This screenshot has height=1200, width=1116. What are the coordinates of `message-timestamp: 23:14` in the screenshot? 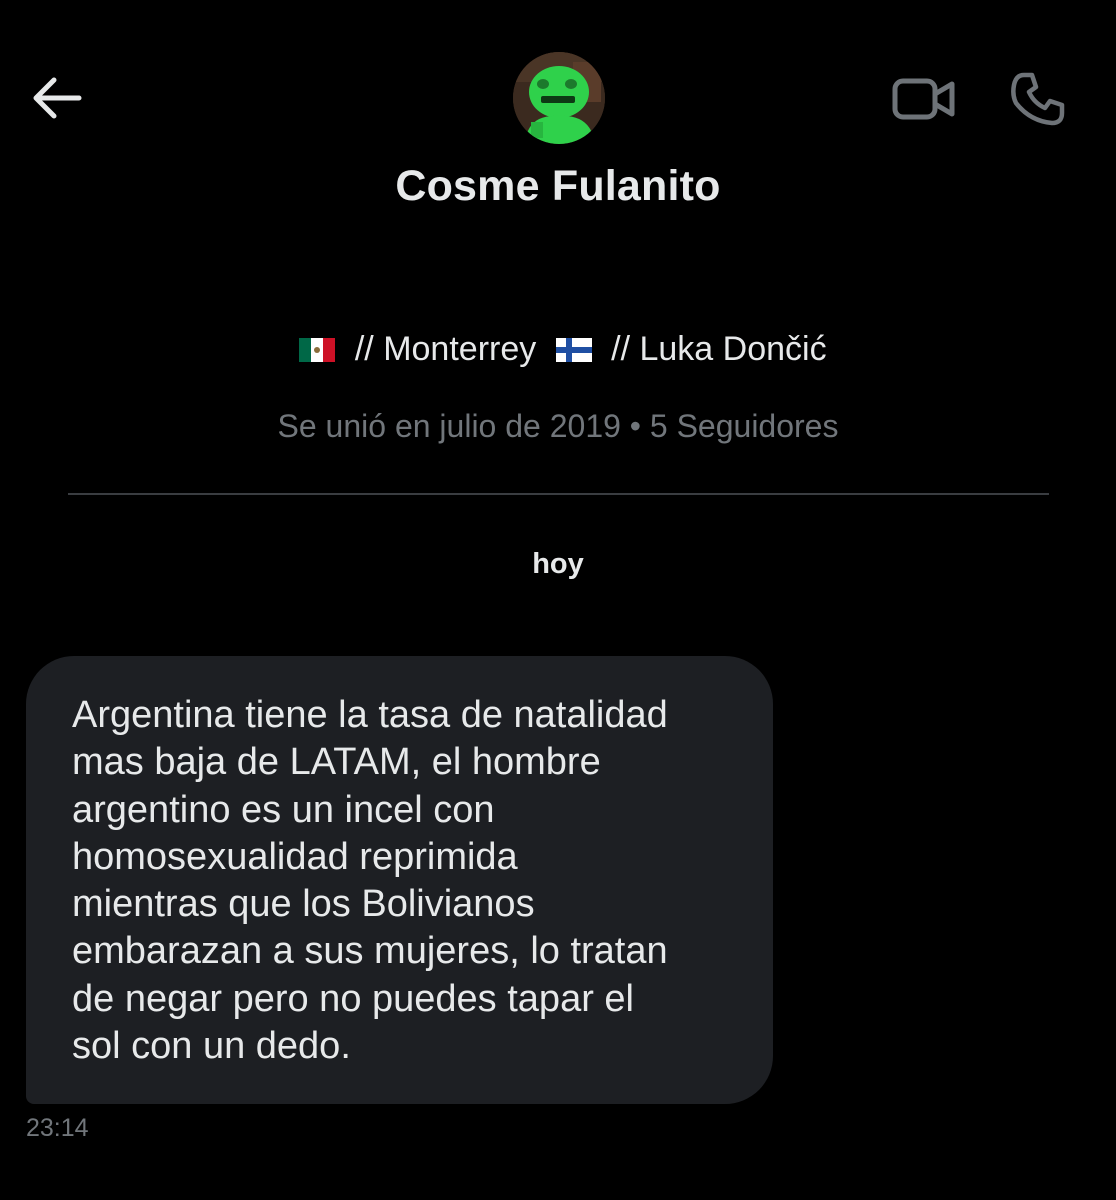 It's located at (57, 1128).